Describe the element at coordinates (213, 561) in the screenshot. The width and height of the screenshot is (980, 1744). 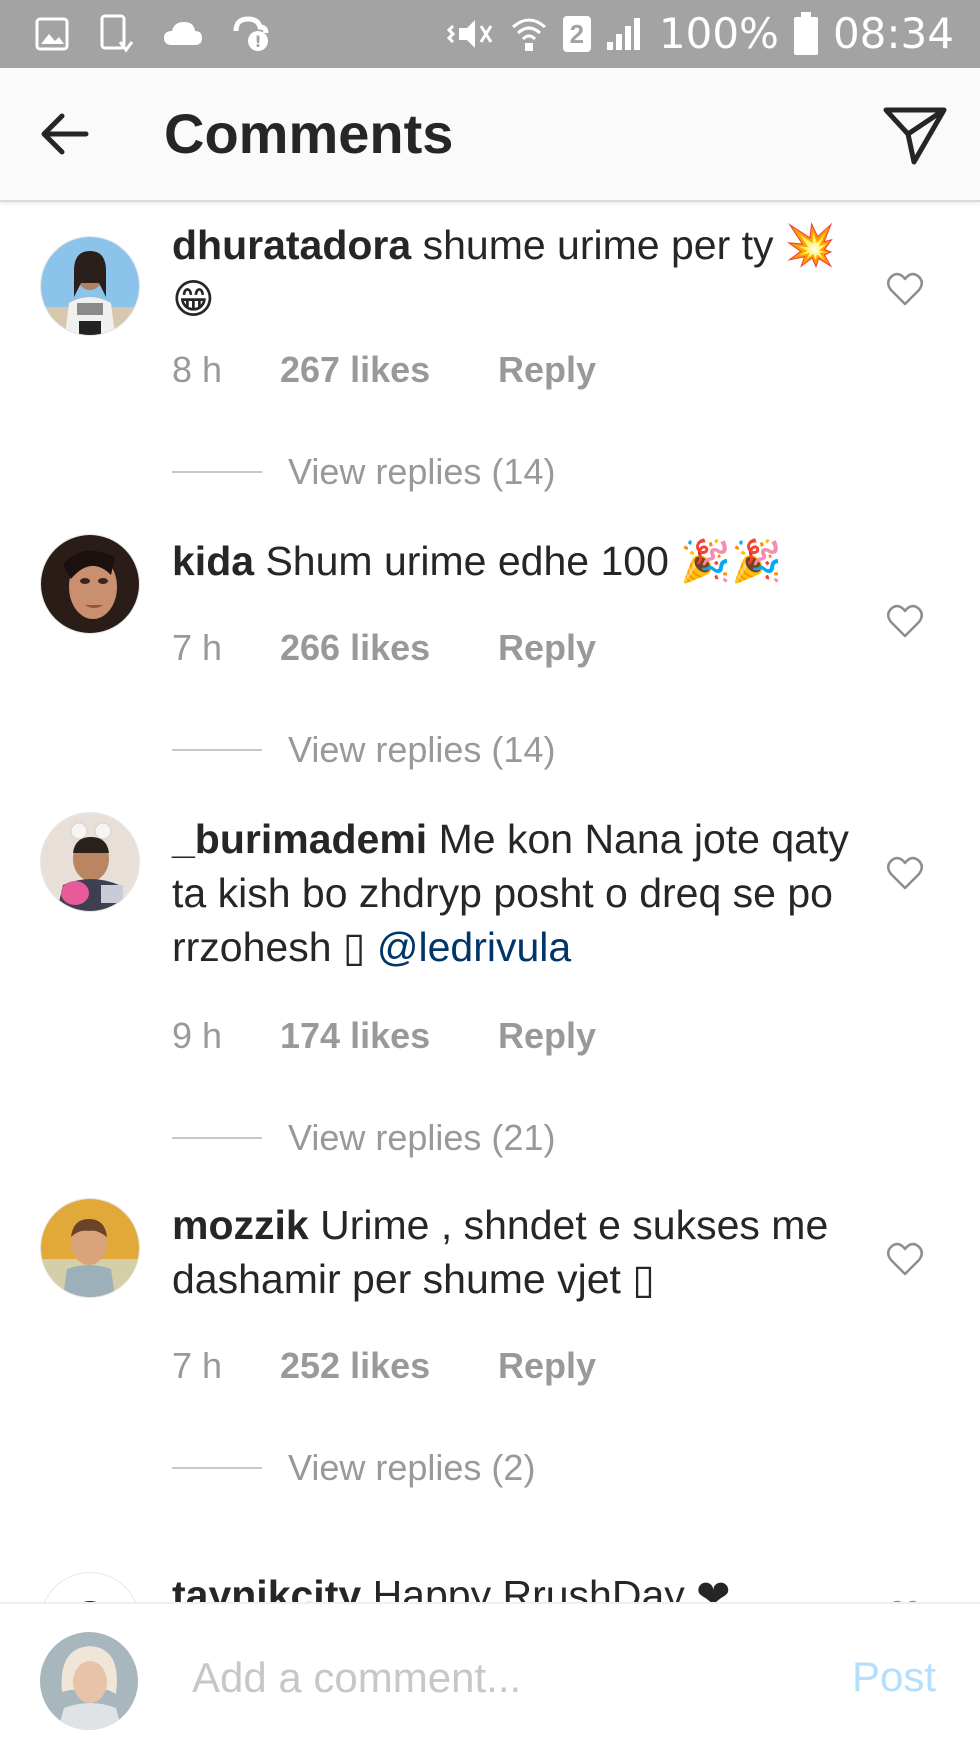
I see `comment-username: kida` at that location.